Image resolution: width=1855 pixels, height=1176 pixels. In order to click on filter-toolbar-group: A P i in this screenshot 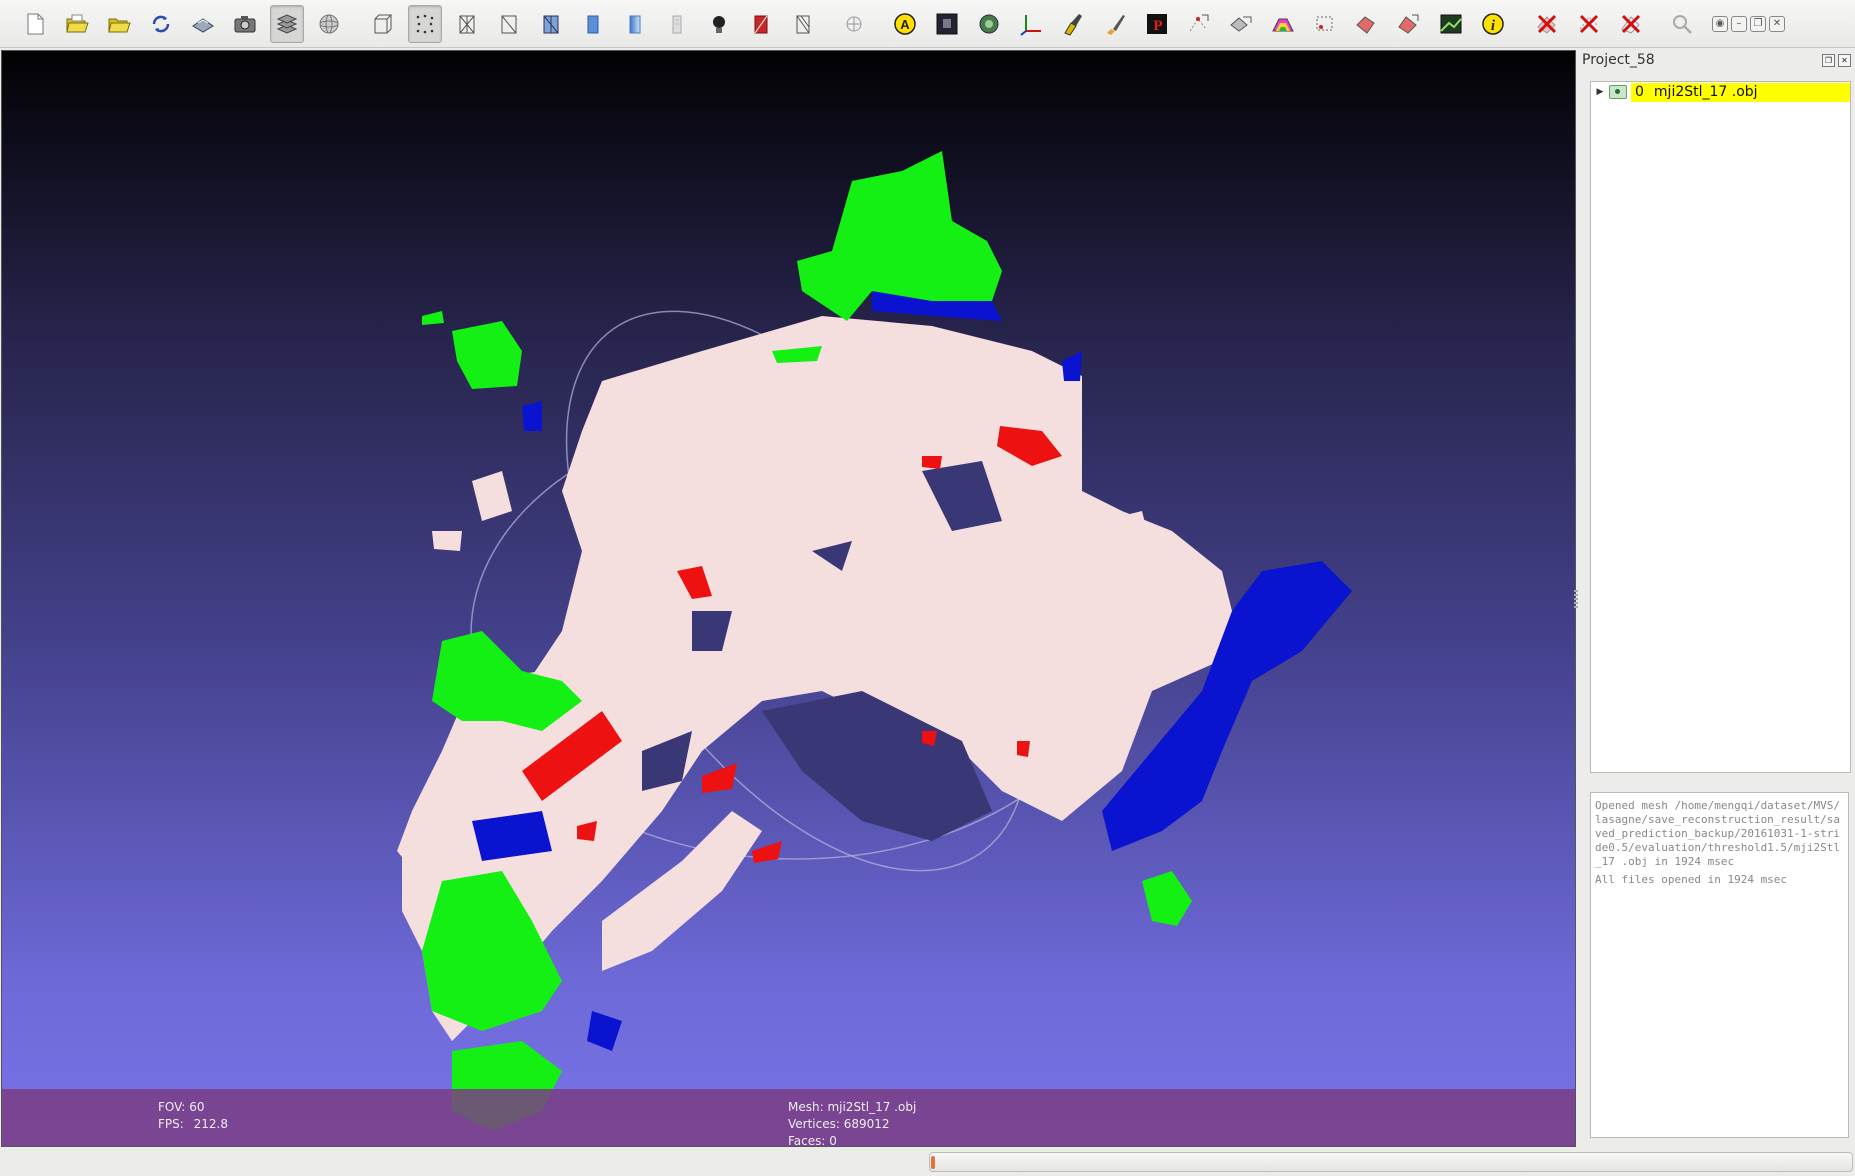, I will do `click(1199, 24)`.